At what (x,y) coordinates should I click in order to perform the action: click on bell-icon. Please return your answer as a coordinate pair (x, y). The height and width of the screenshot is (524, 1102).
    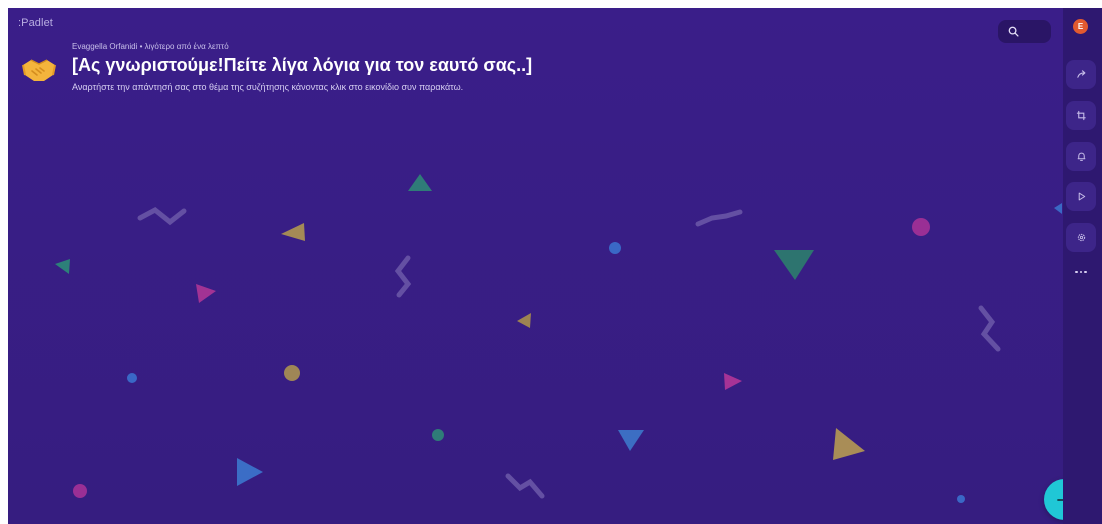
    Looking at the image, I should click on (1081, 156).